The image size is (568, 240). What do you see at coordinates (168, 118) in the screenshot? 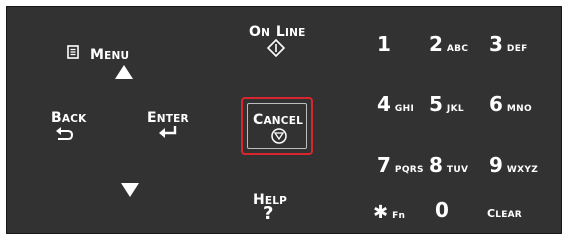
I see `enter-label: ENTER` at bounding box center [168, 118].